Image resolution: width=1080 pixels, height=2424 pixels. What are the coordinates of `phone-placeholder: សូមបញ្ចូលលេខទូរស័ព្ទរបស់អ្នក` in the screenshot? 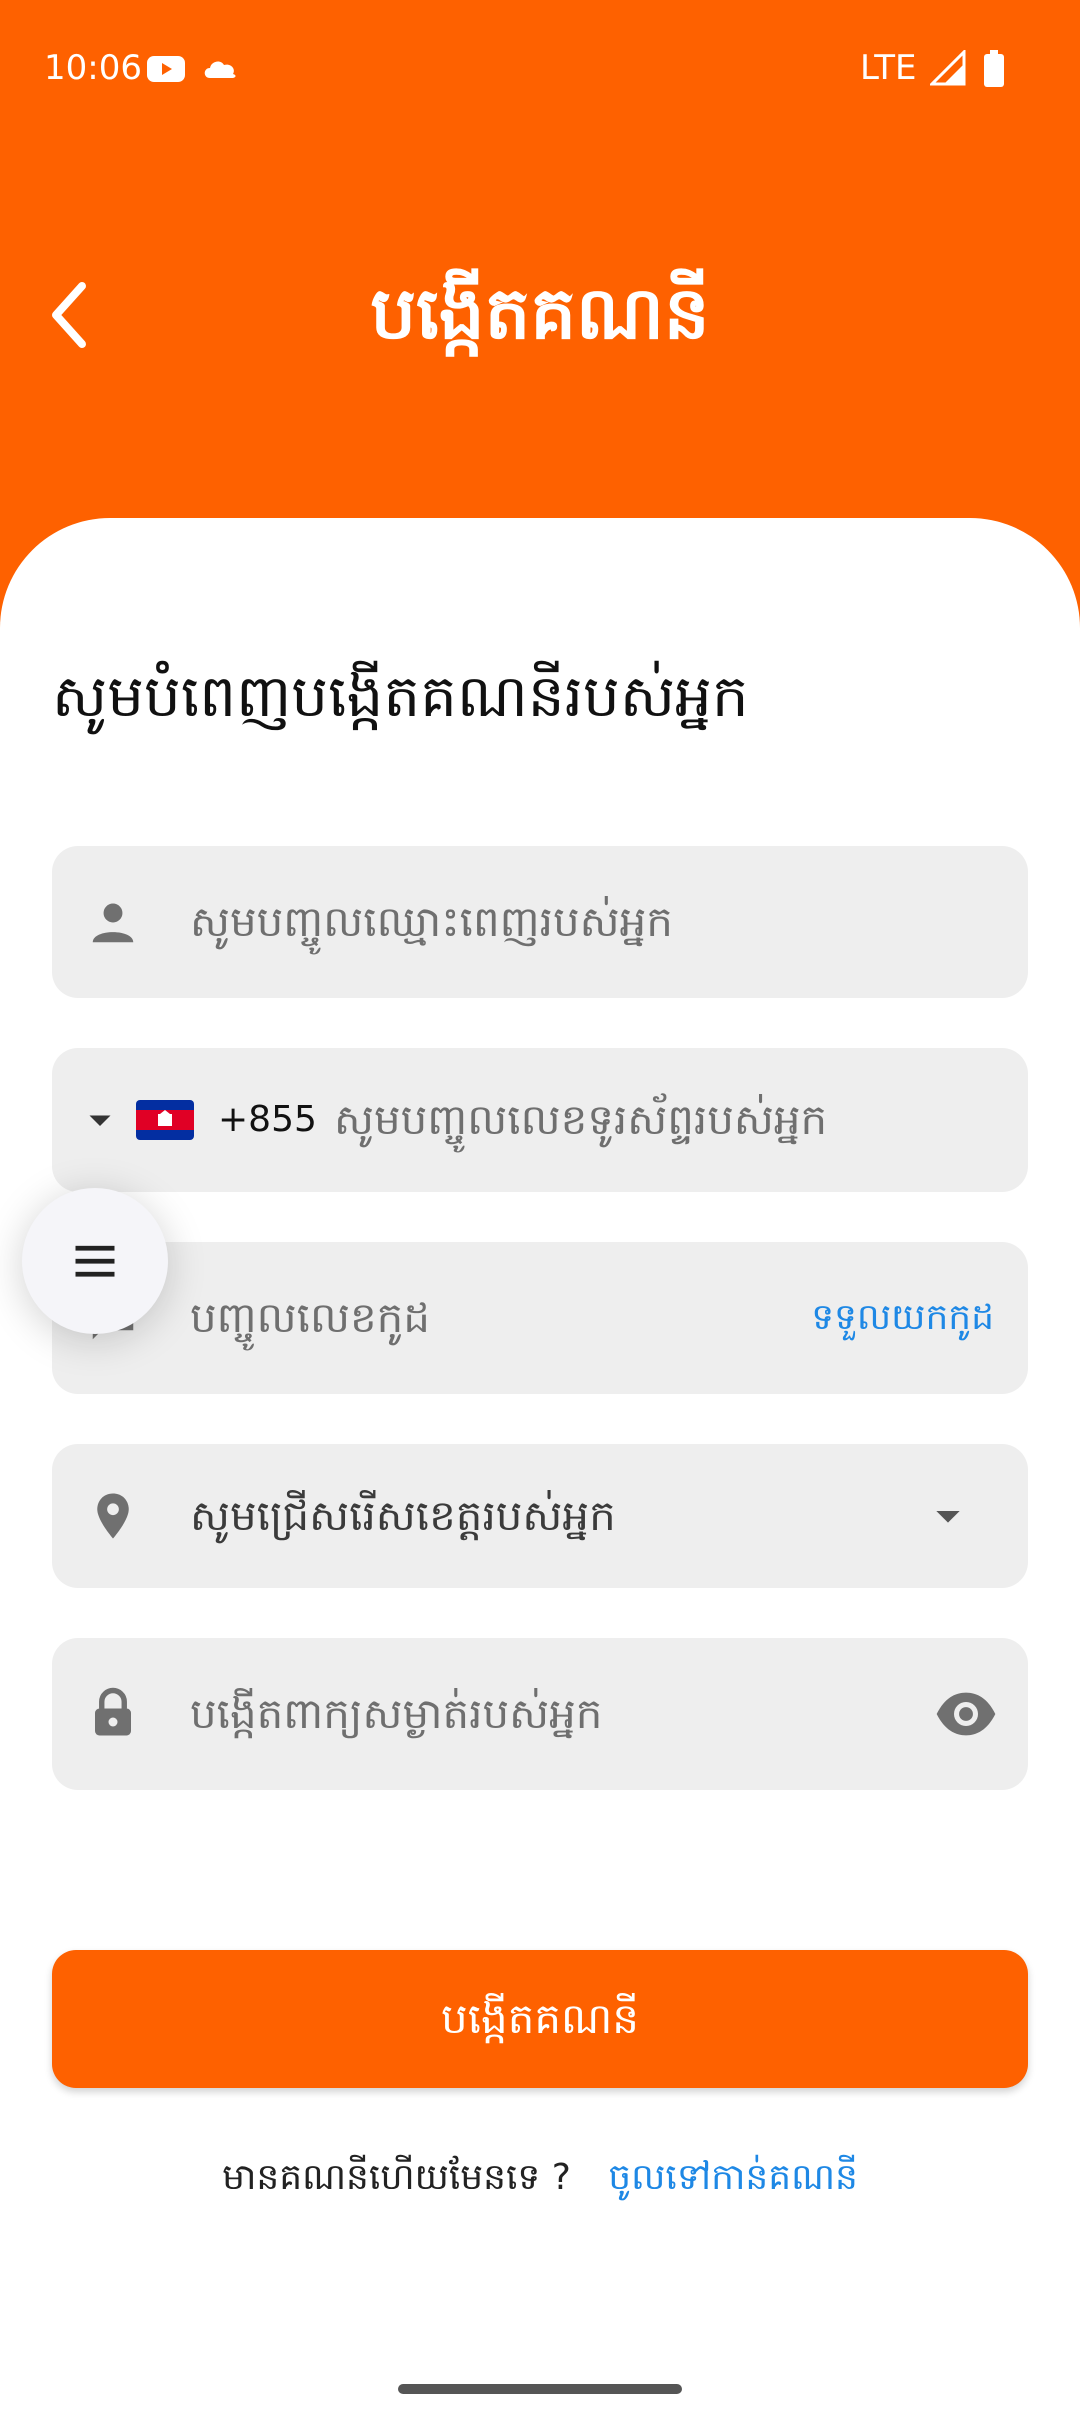 It's located at (581, 1119).